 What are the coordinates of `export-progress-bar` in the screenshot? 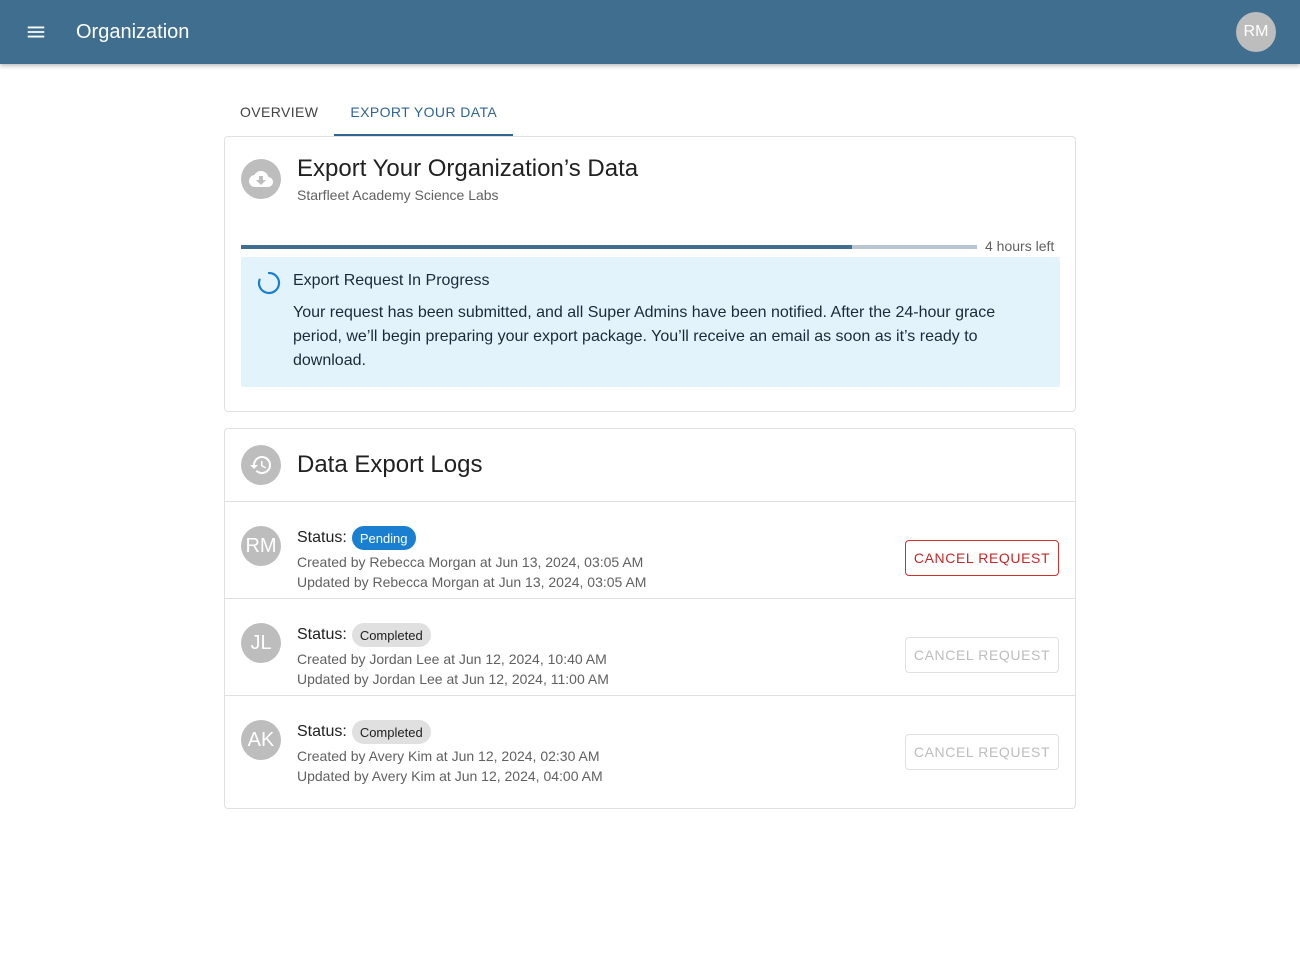 It's located at (609, 247).